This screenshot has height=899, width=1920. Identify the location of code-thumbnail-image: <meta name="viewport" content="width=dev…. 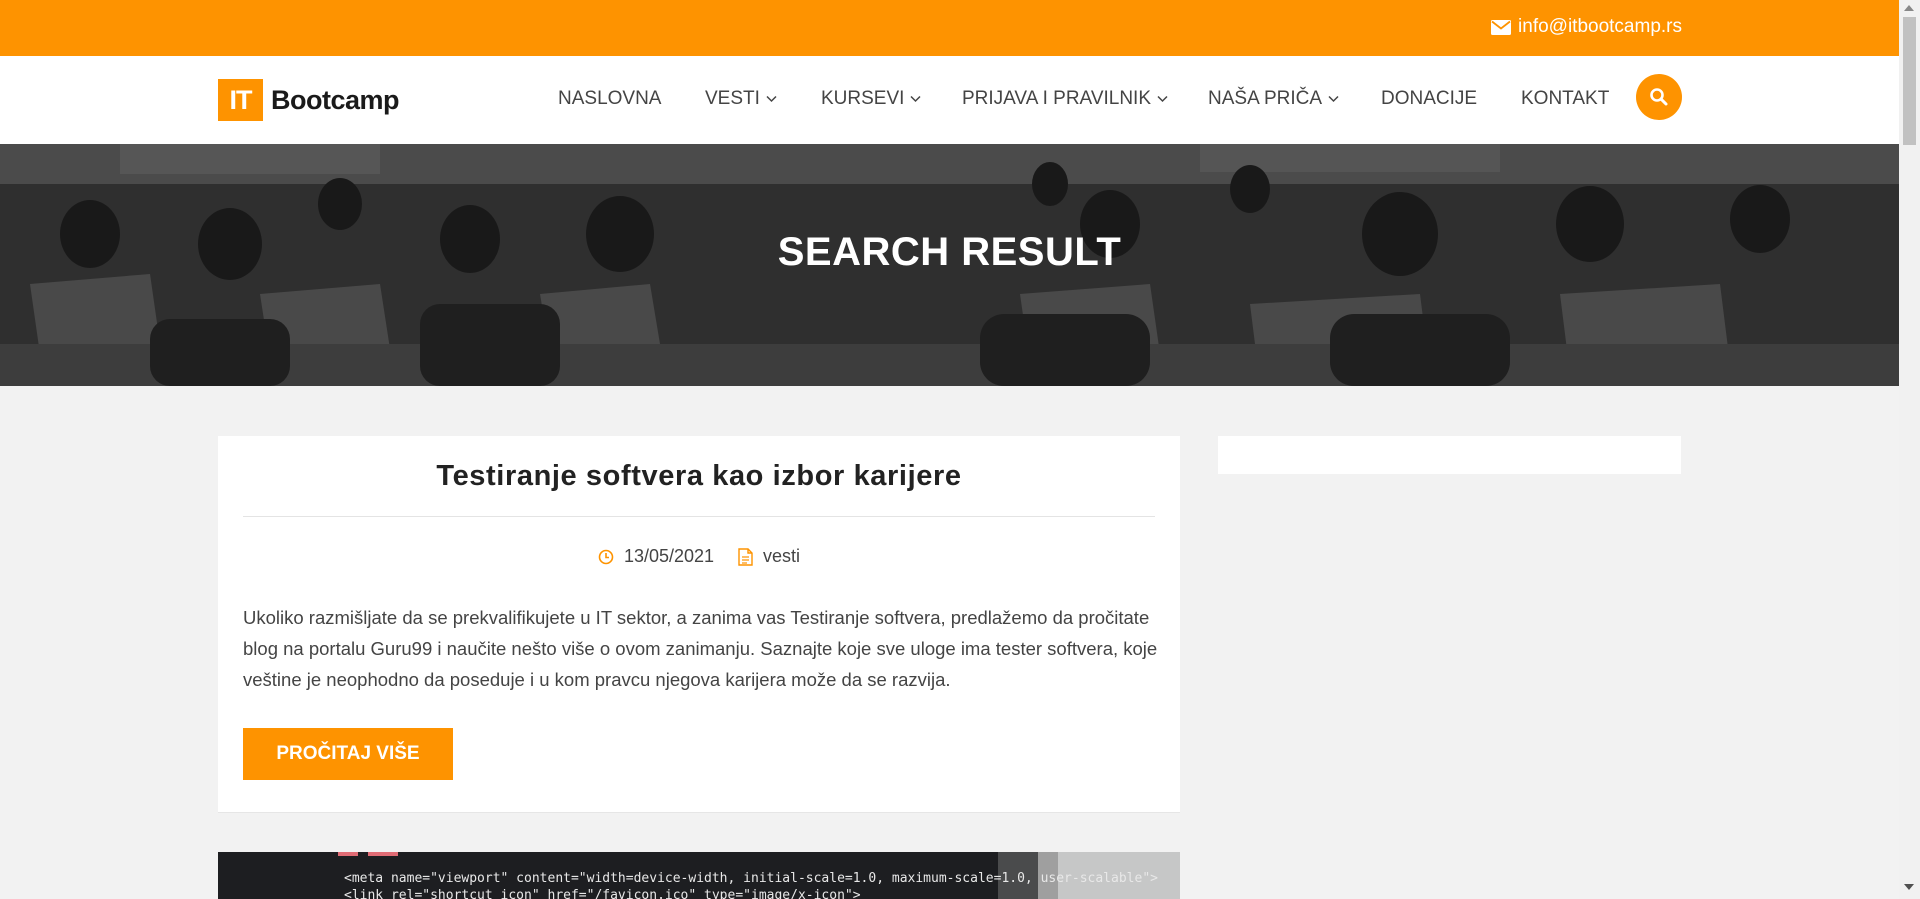
(699, 875).